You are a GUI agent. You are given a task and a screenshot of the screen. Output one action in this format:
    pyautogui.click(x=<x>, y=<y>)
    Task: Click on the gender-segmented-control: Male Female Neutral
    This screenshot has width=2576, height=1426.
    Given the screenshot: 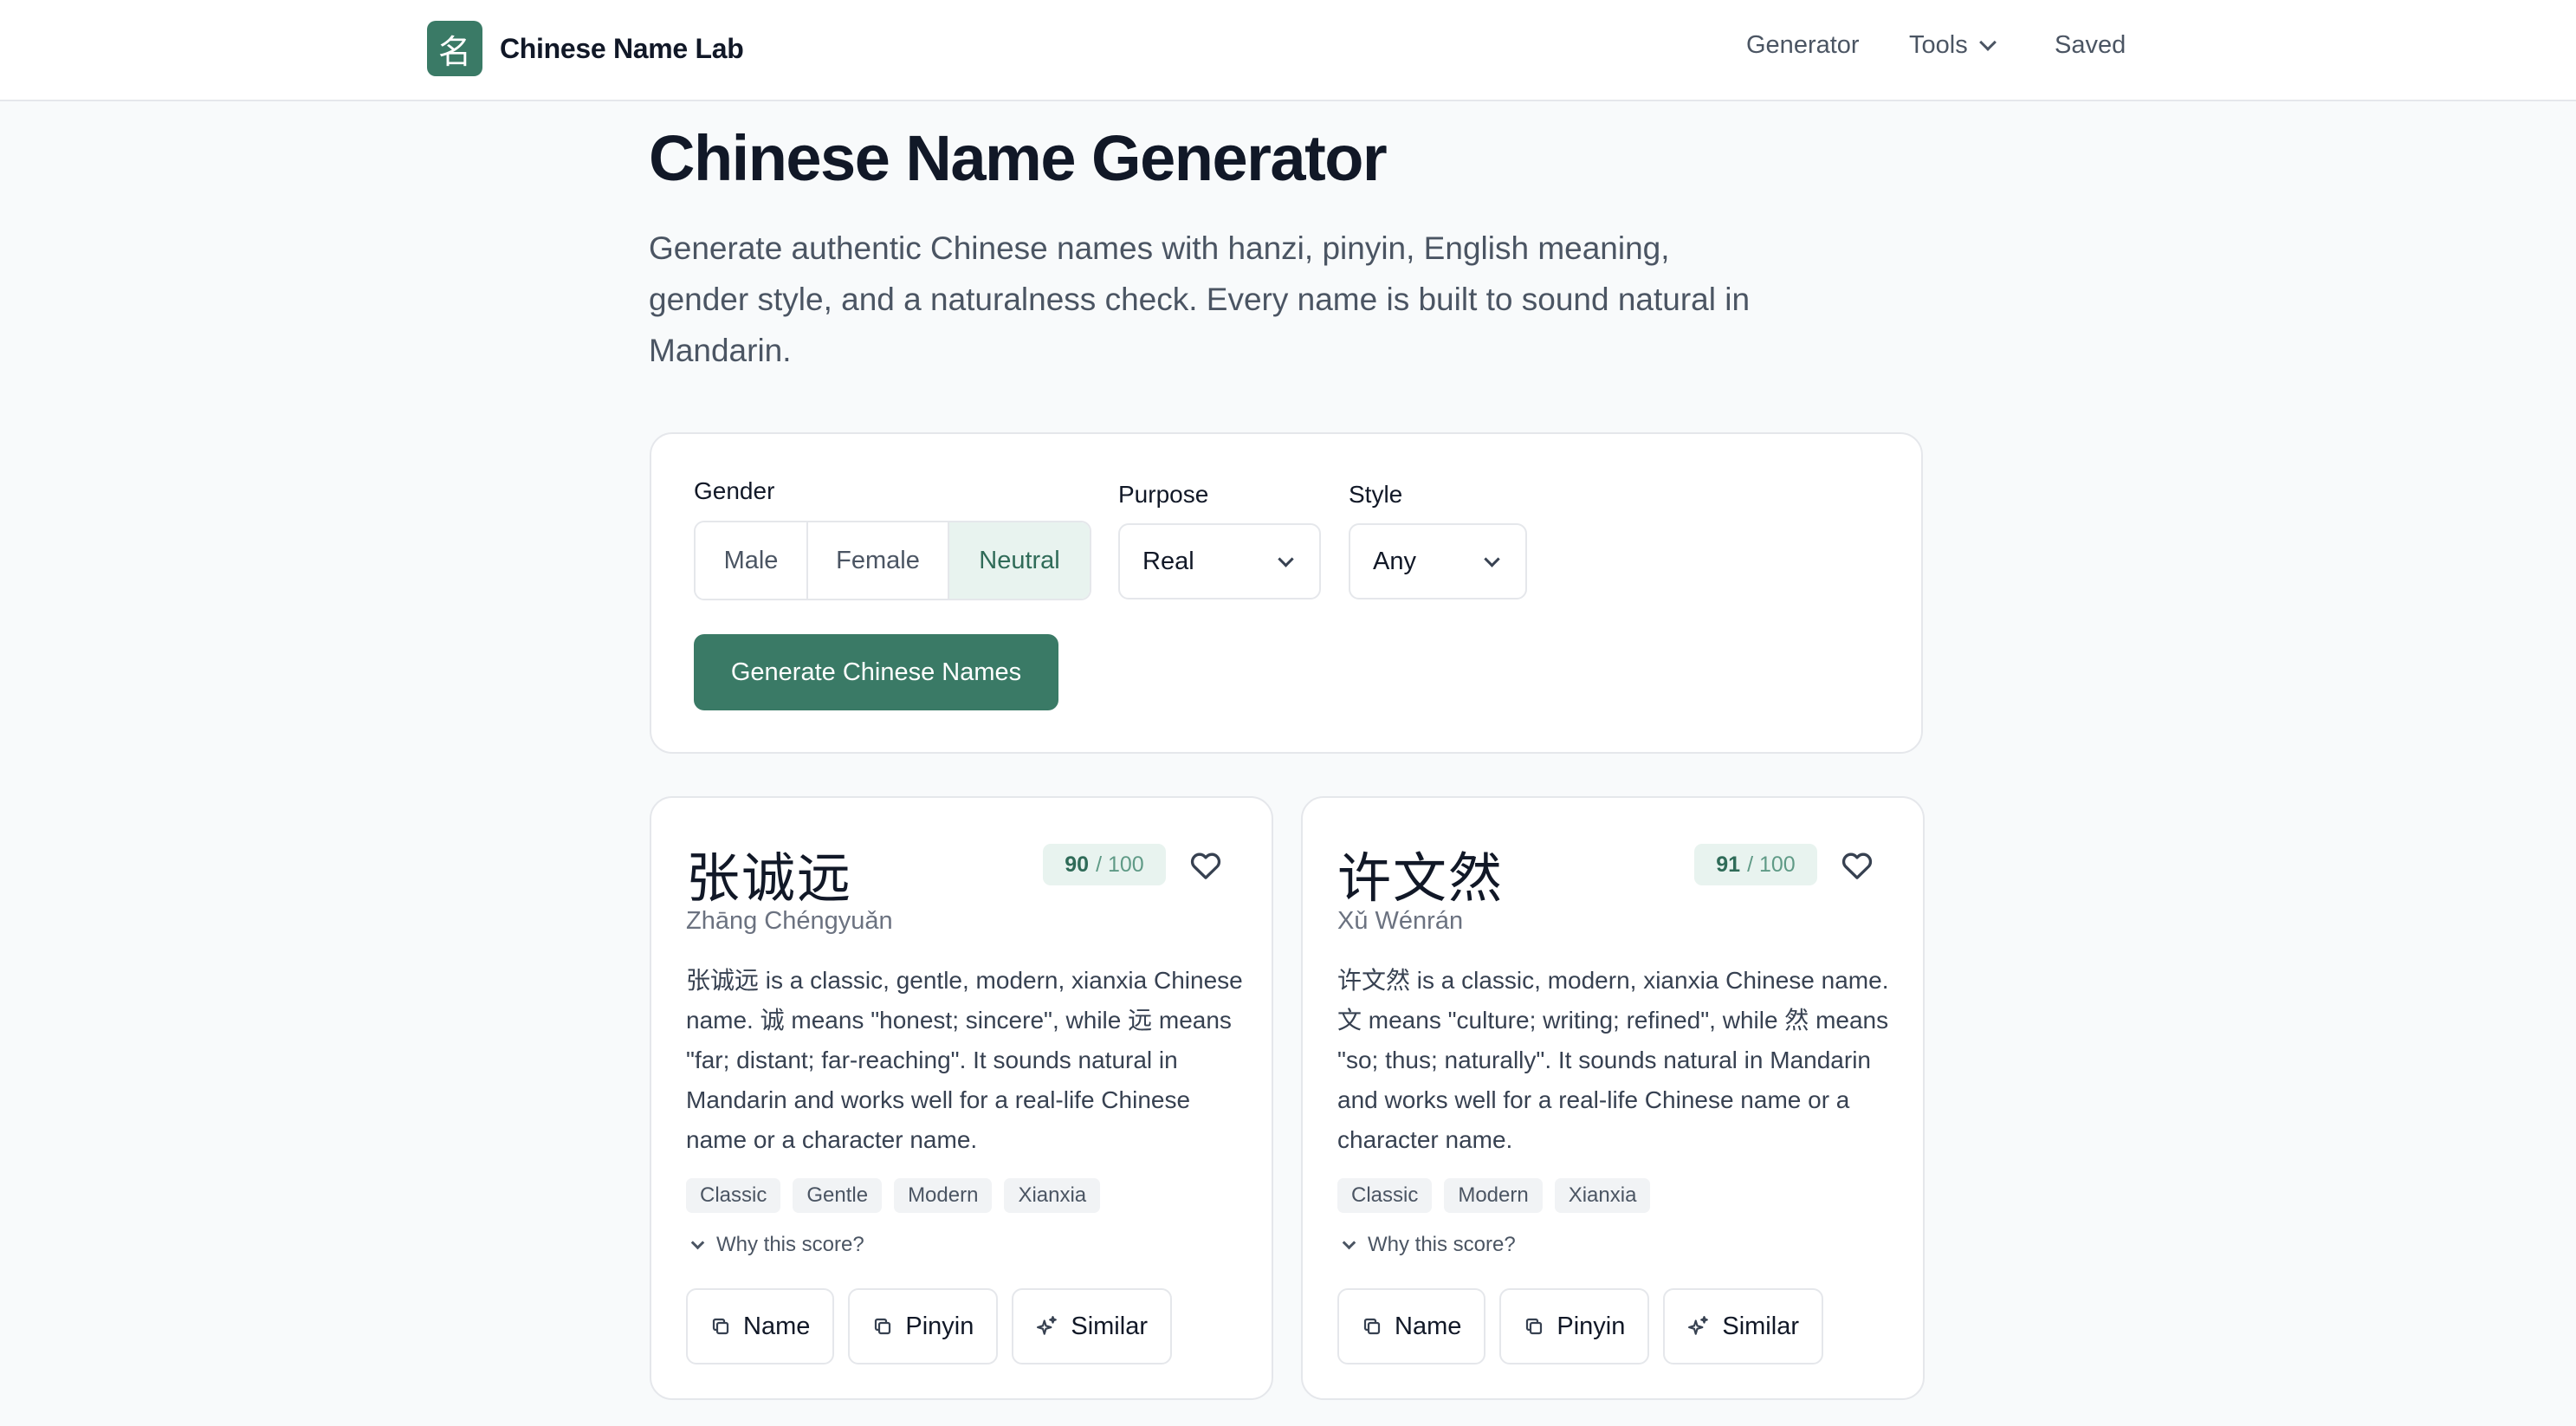 What is the action you would take?
    pyautogui.click(x=892, y=560)
    